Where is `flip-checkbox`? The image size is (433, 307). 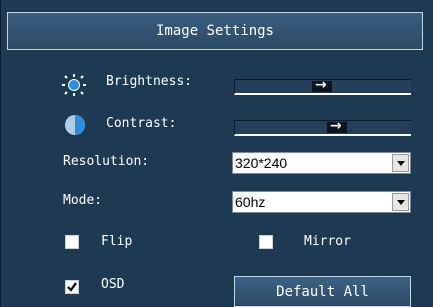 flip-checkbox is located at coordinates (72, 242).